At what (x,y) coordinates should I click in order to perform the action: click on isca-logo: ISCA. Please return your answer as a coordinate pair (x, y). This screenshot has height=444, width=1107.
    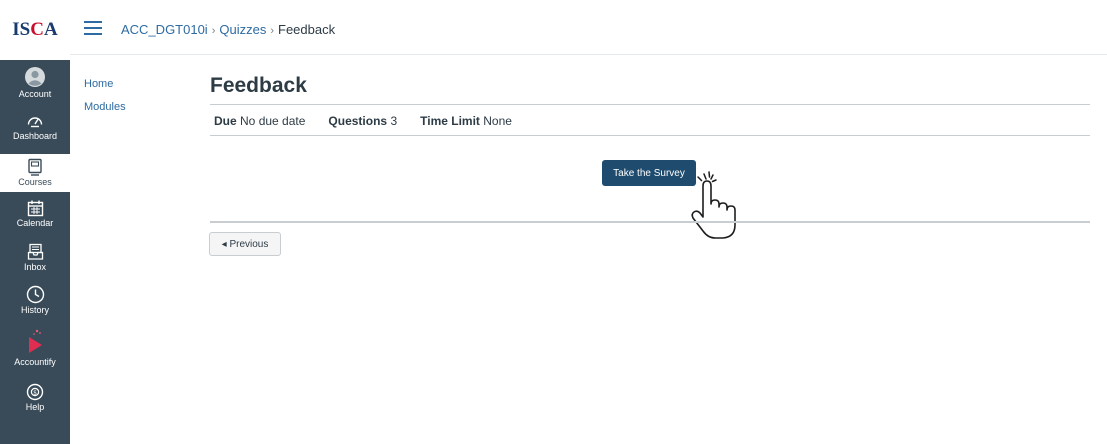
    Looking at the image, I should click on (35, 30).